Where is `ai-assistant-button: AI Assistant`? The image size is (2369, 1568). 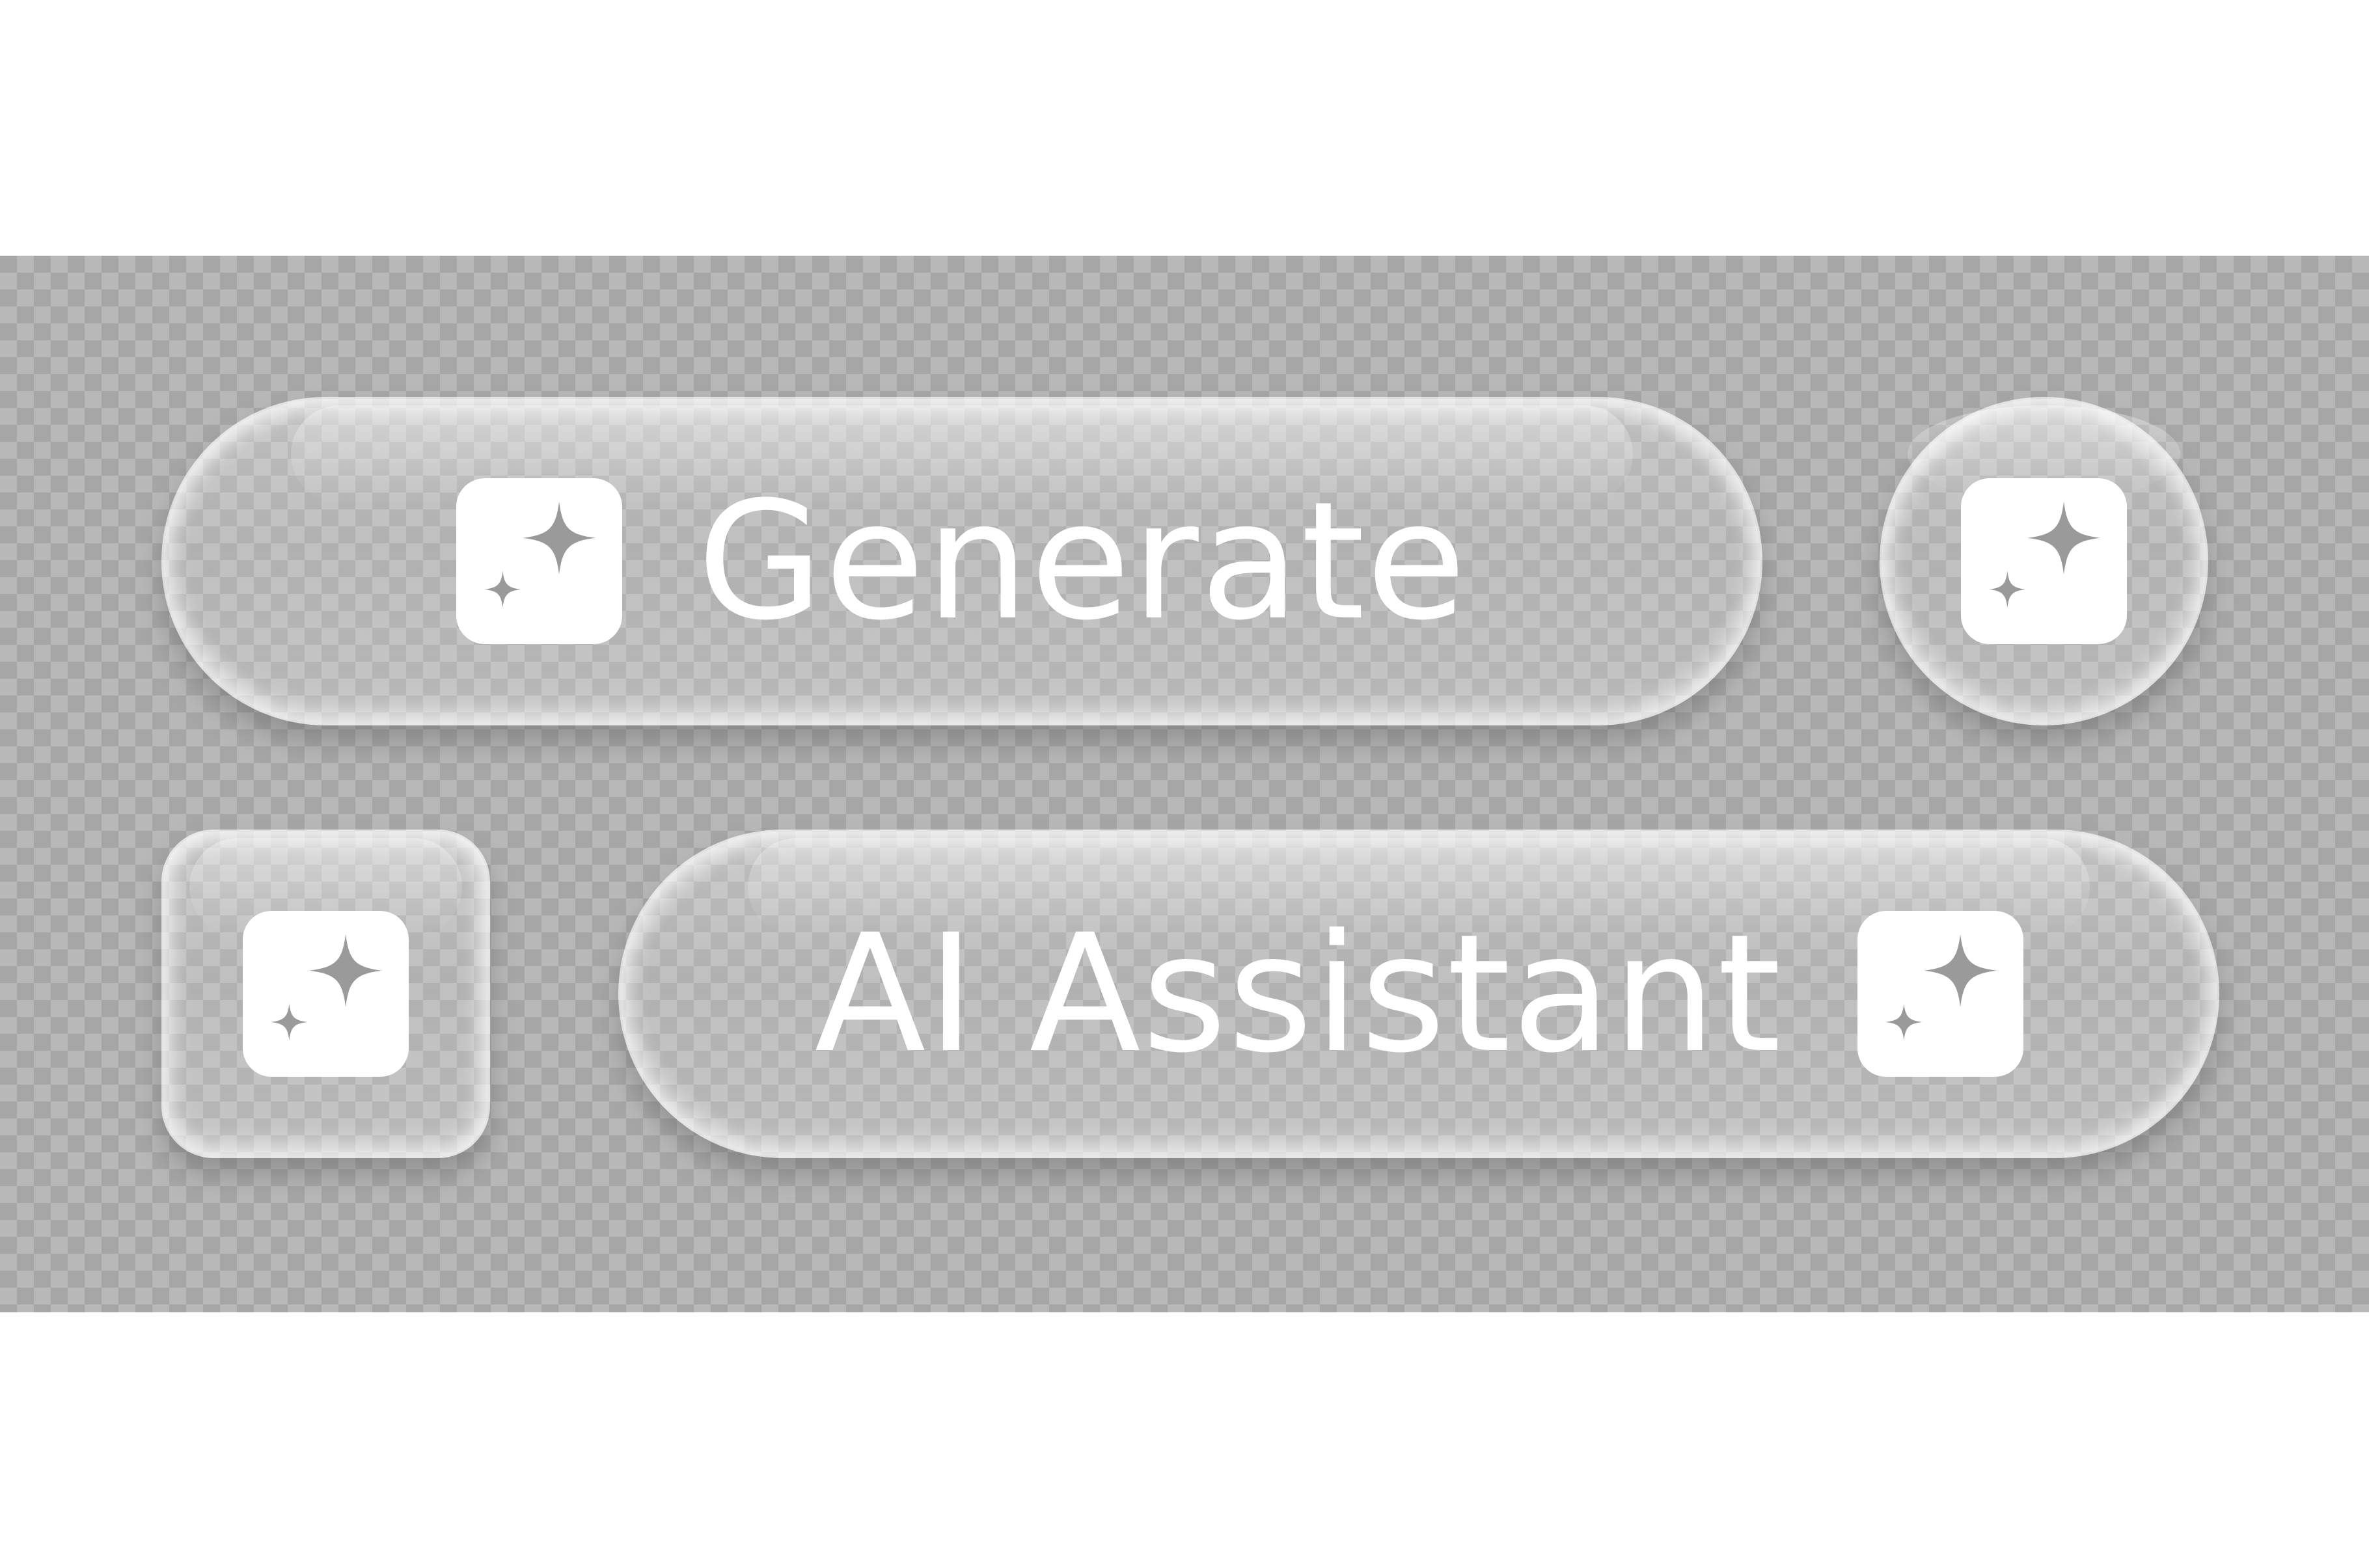
ai-assistant-button: AI Assistant is located at coordinates (1419, 994).